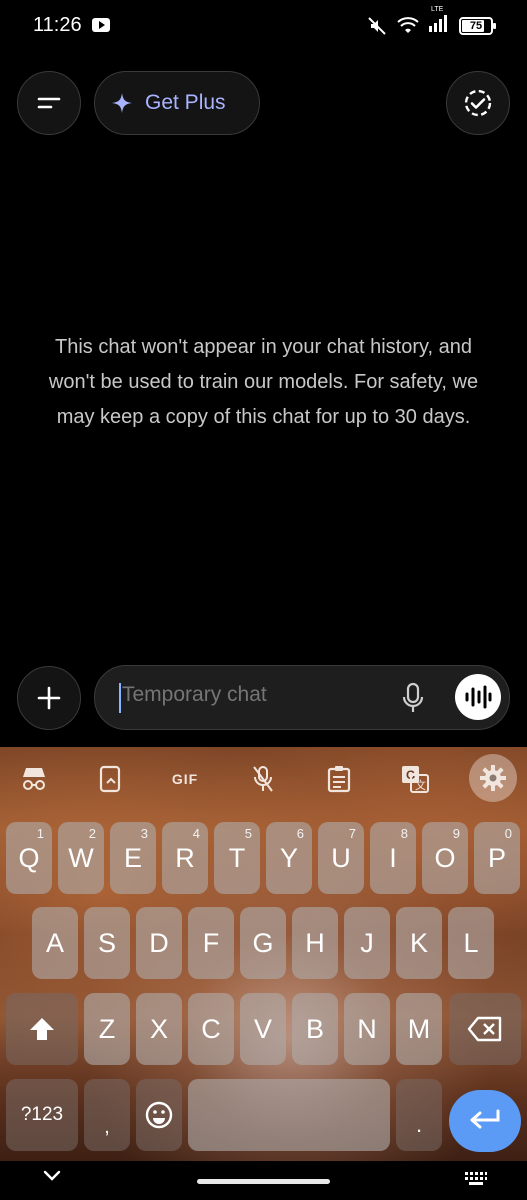 This screenshot has height=1200, width=527. Describe the element at coordinates (456, 833) in the screenshot. I see `key-hint: 9` at that location.